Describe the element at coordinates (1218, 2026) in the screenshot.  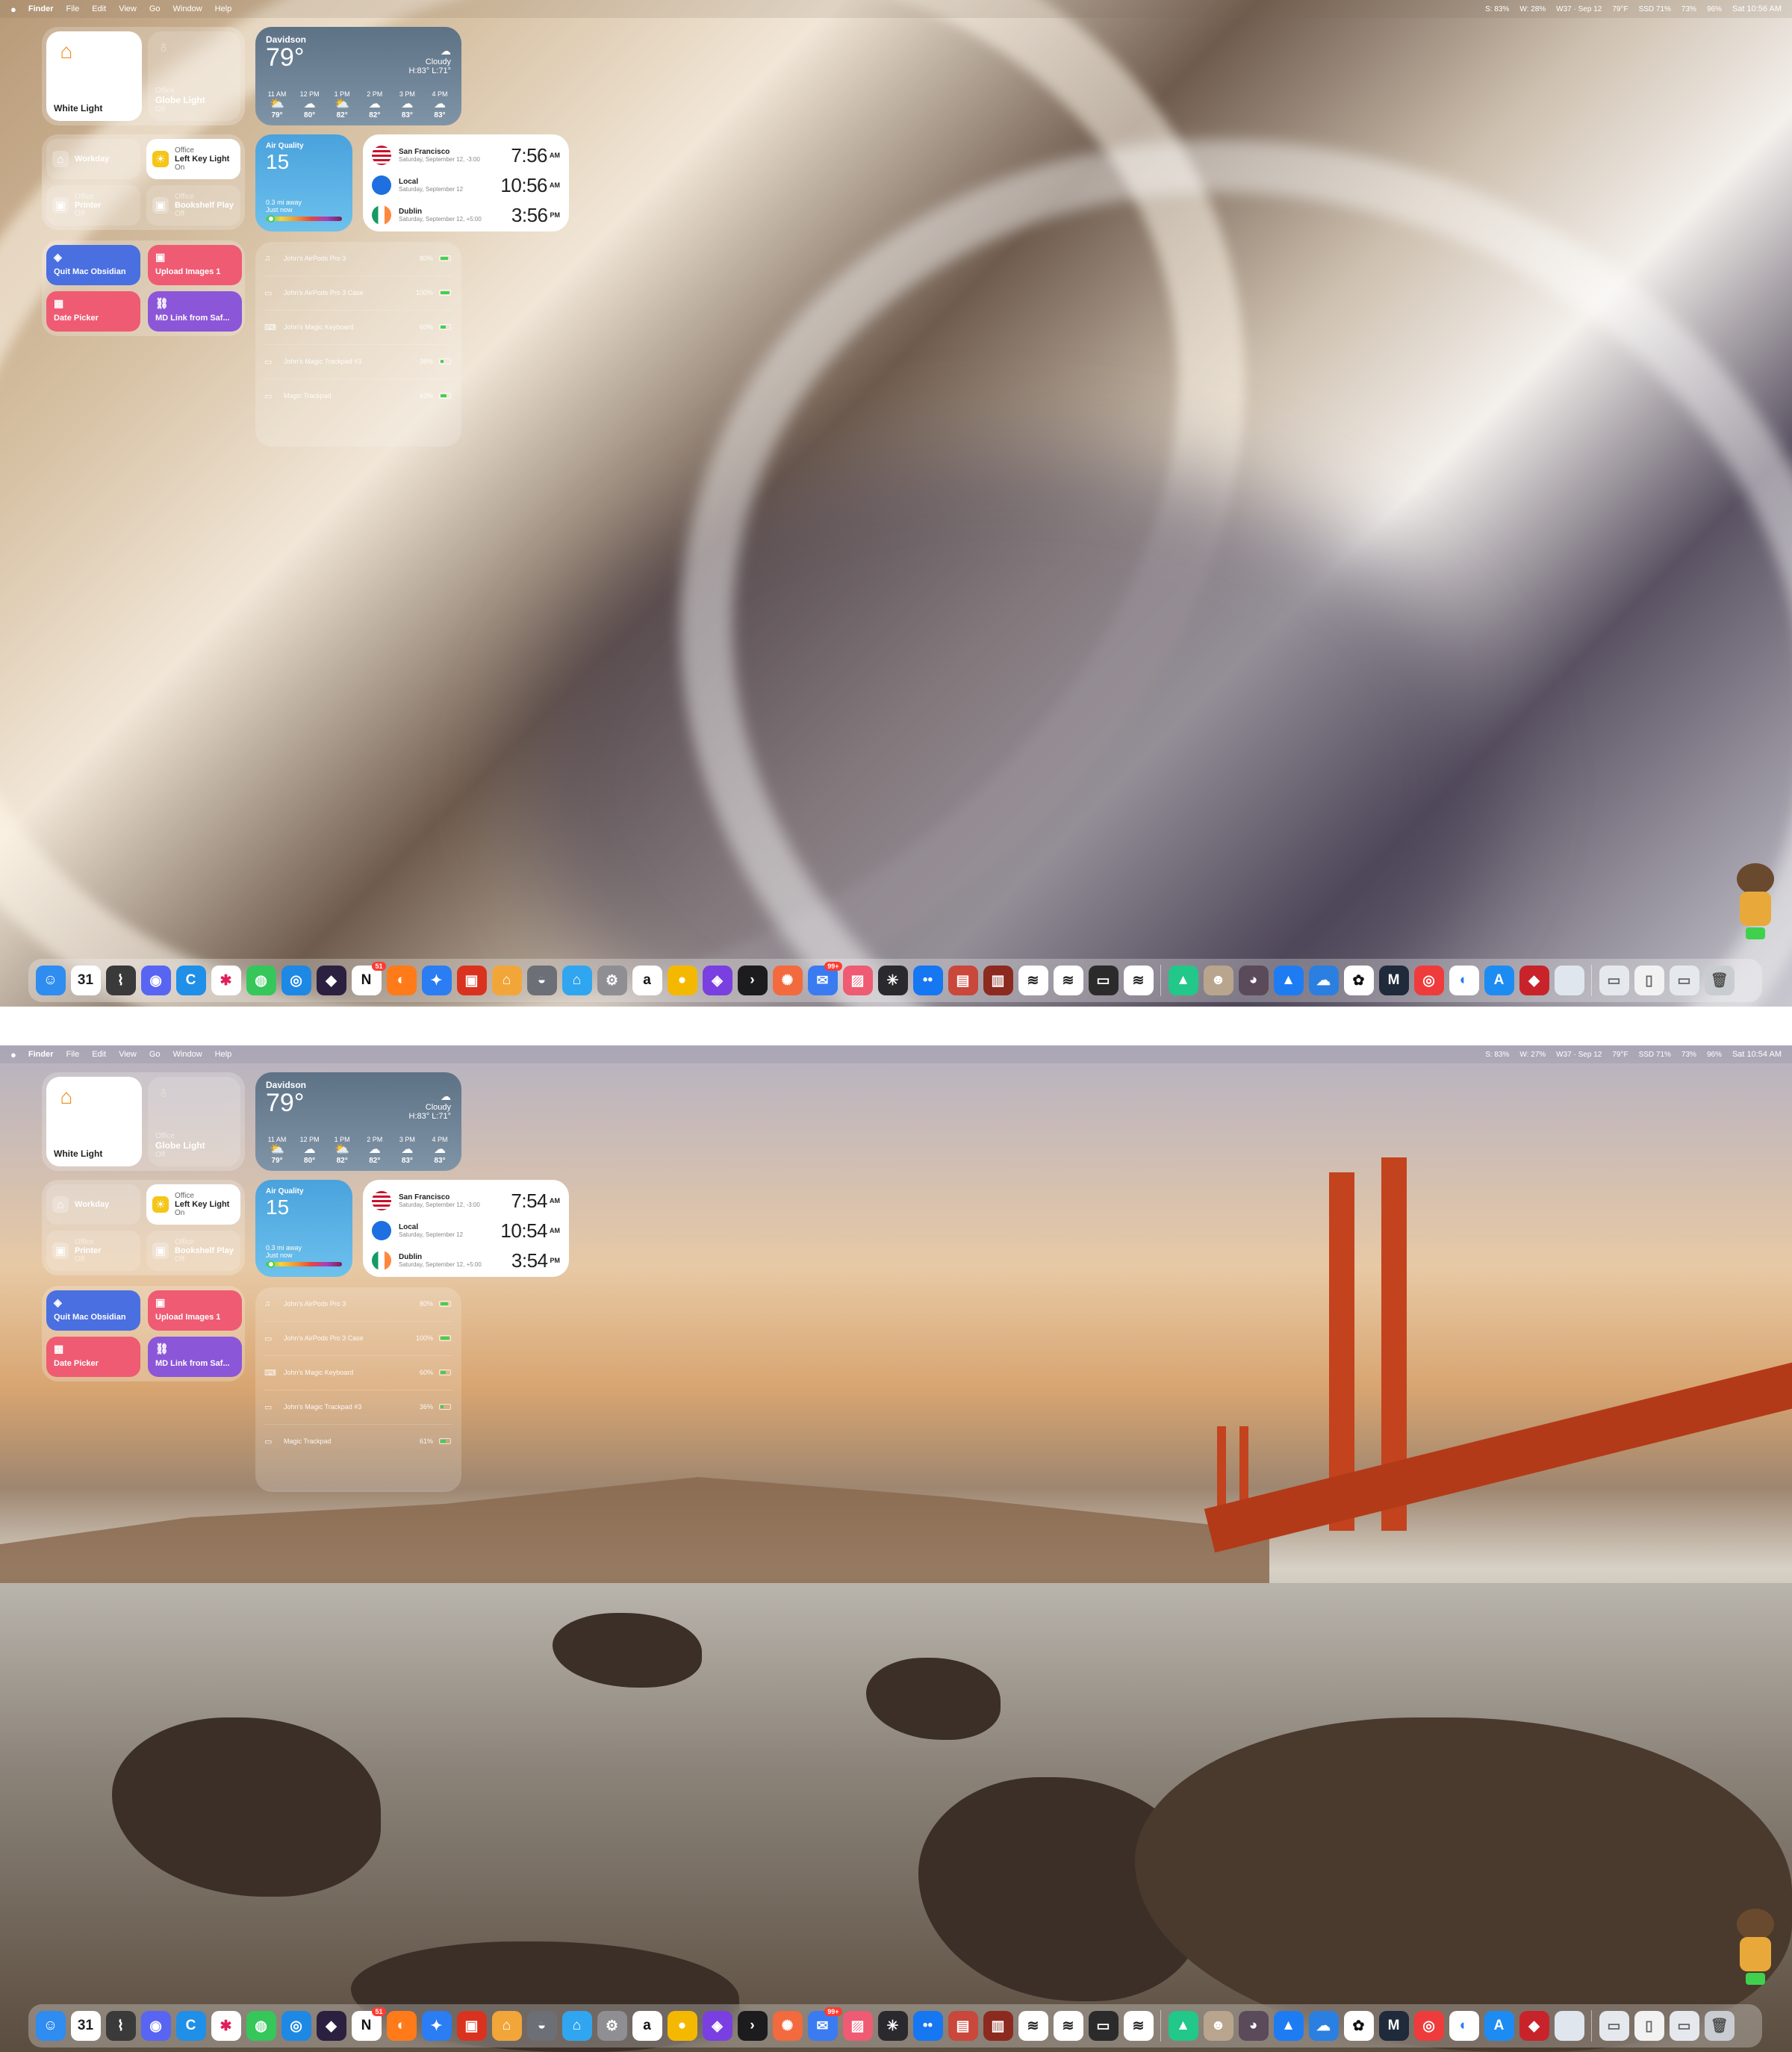
I see `robot-icon: ☻` at that location.